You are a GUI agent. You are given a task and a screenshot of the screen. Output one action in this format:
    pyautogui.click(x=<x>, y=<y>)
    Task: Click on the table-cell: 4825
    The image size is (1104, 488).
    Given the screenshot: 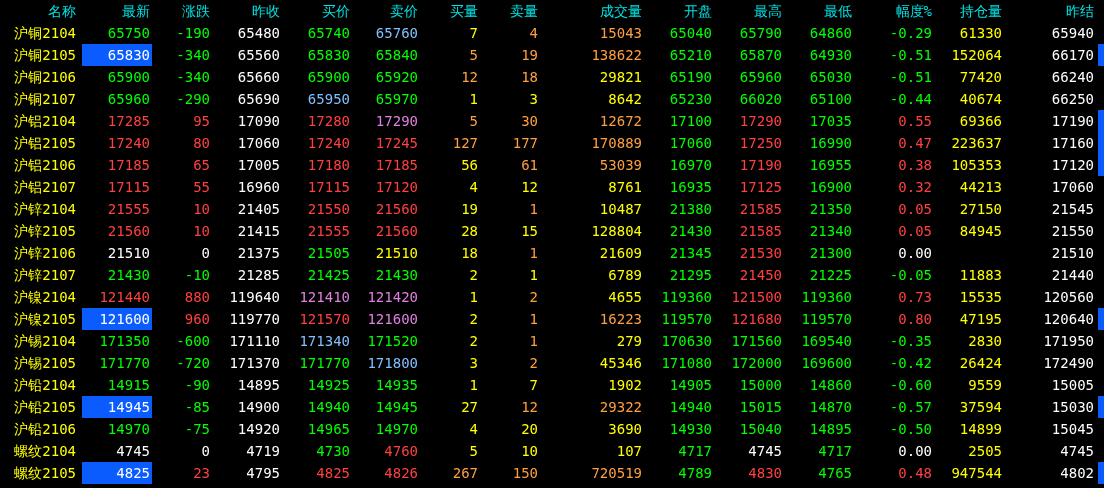 What is the action you would take?
    pyautogui.click(x=117, y=473)
    